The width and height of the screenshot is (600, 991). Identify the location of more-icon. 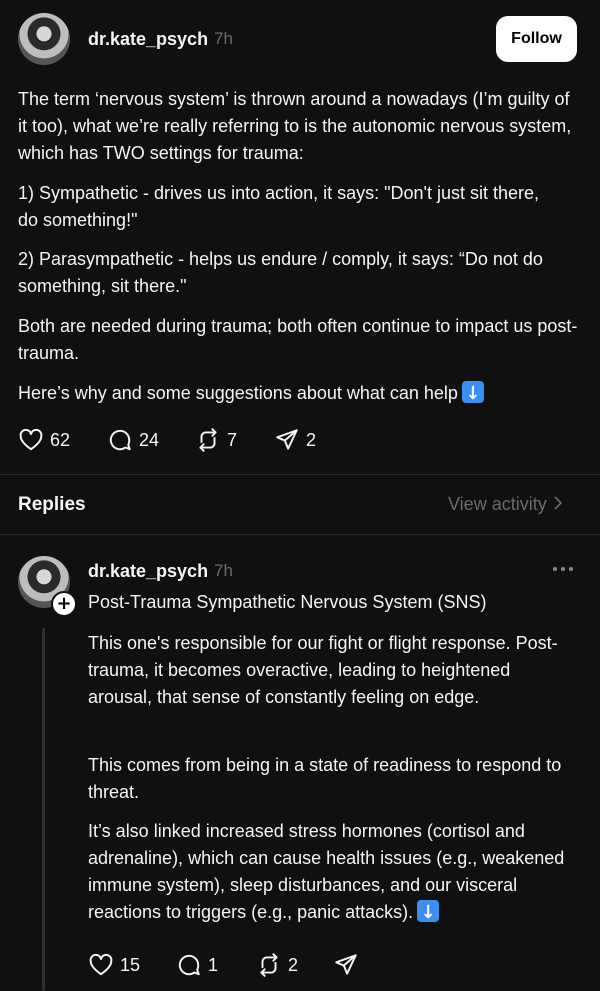
(563, 569).